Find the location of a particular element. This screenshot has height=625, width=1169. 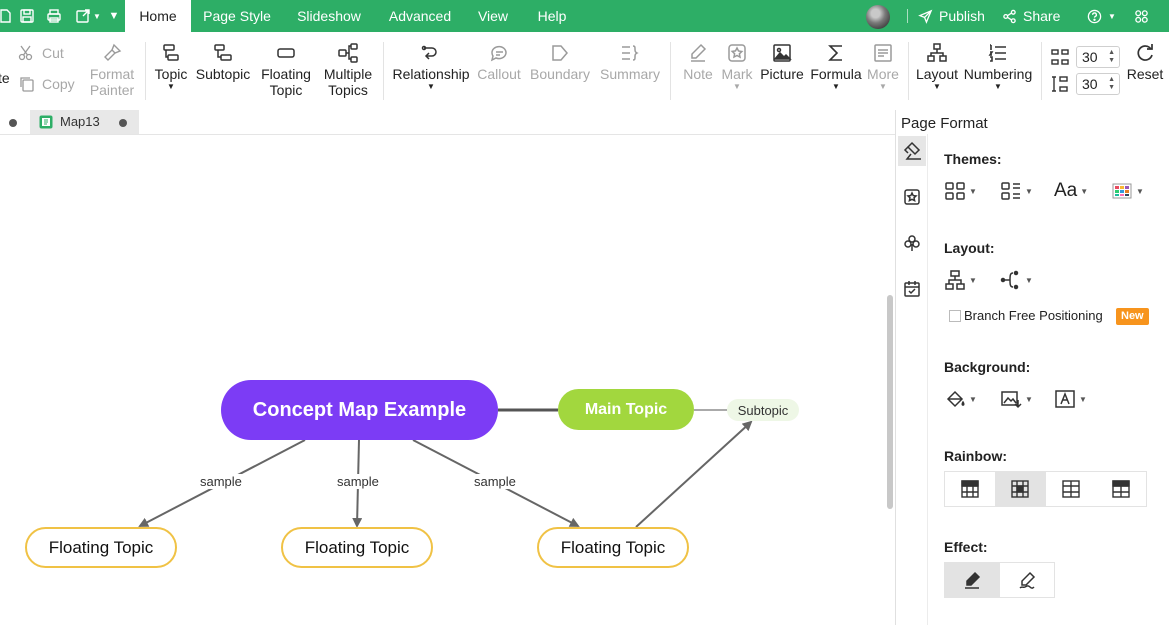

relationship-button: Relationship ▼ is located at coordinates (431, 65).